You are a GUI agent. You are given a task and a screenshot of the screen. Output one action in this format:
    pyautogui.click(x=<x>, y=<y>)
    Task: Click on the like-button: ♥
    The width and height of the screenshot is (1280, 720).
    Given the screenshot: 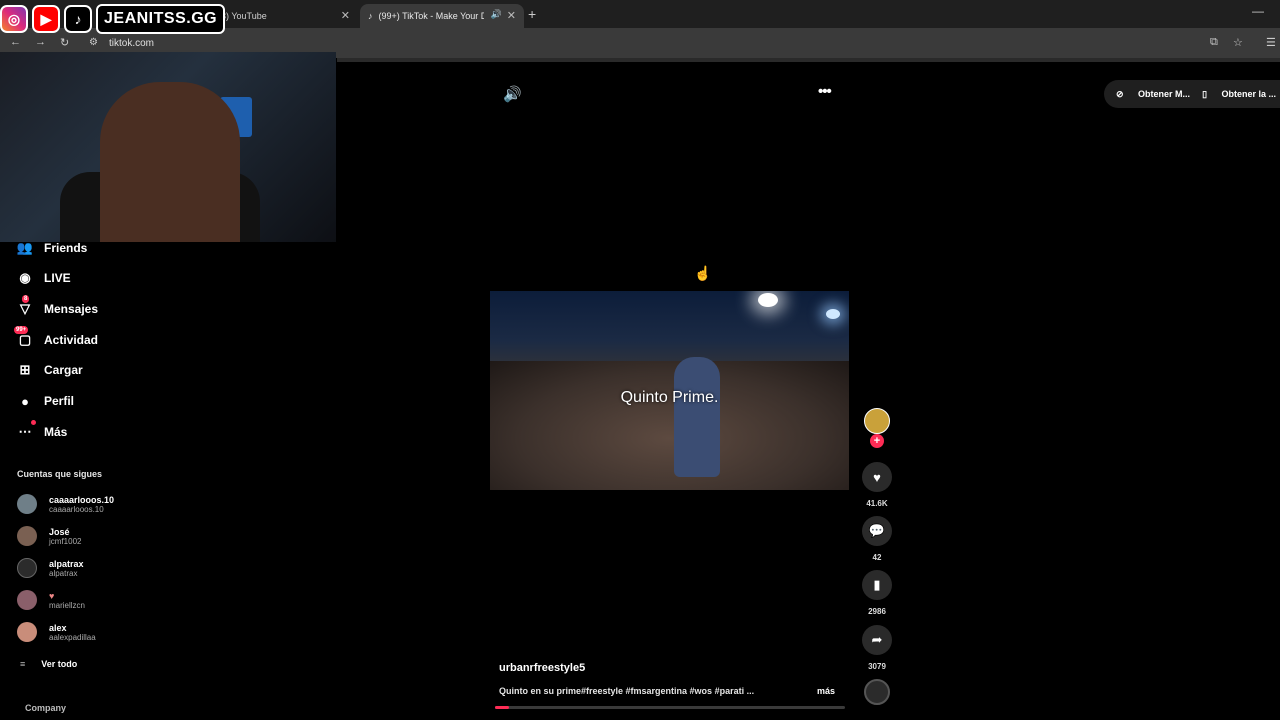 What is the action you would take?
    pyautogui.click(x=877, y=477)
    